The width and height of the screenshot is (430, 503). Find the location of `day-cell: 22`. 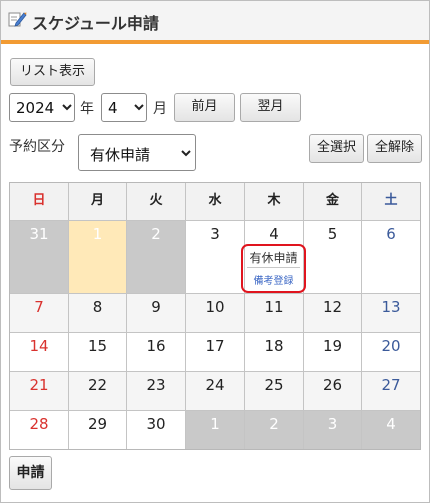

day-cell: 22 is located at coordinates (98, 391).